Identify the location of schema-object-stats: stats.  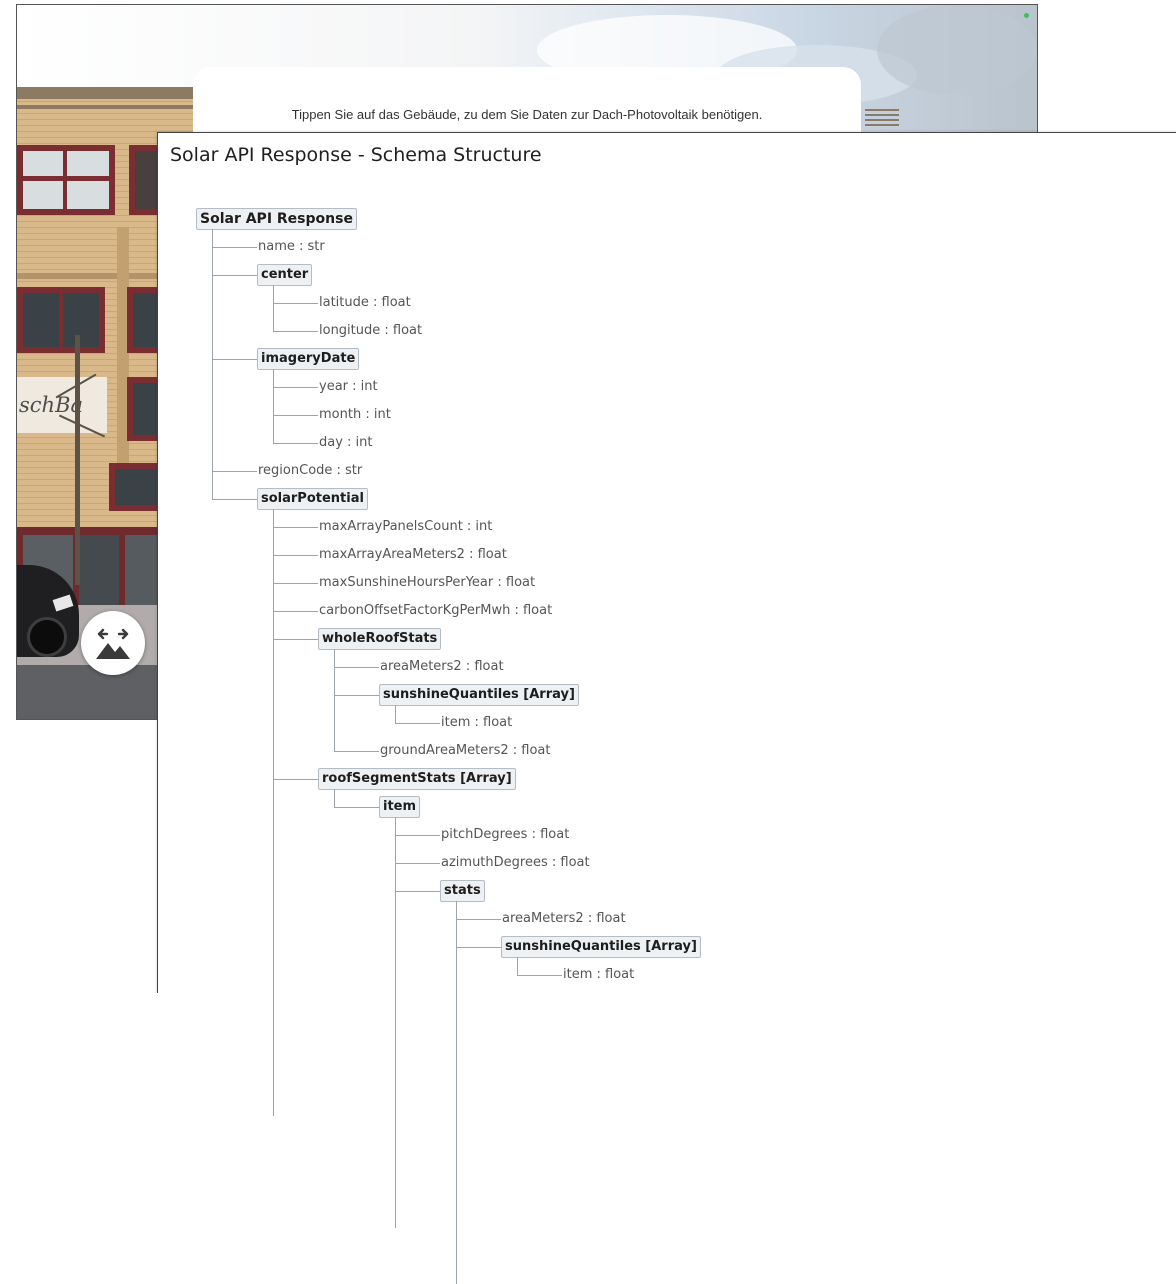
(462, 891).